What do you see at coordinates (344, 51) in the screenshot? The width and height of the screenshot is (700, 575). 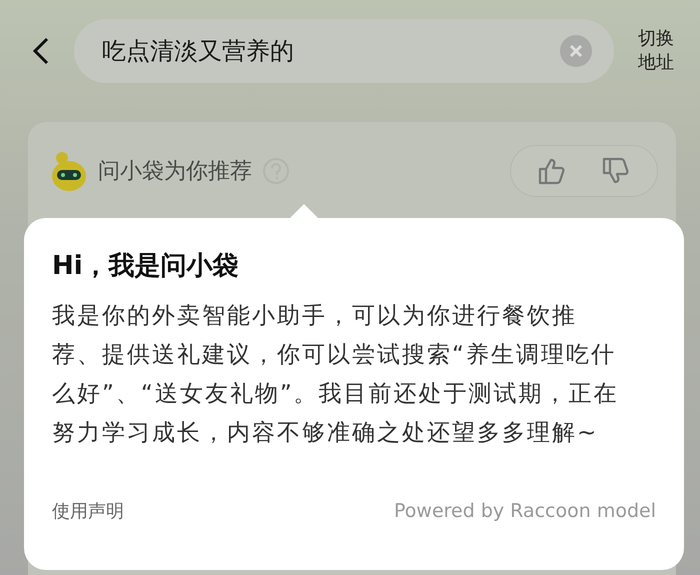 I see `search-field: 吃点清淡又营养的` at bounding box center [344, 51].